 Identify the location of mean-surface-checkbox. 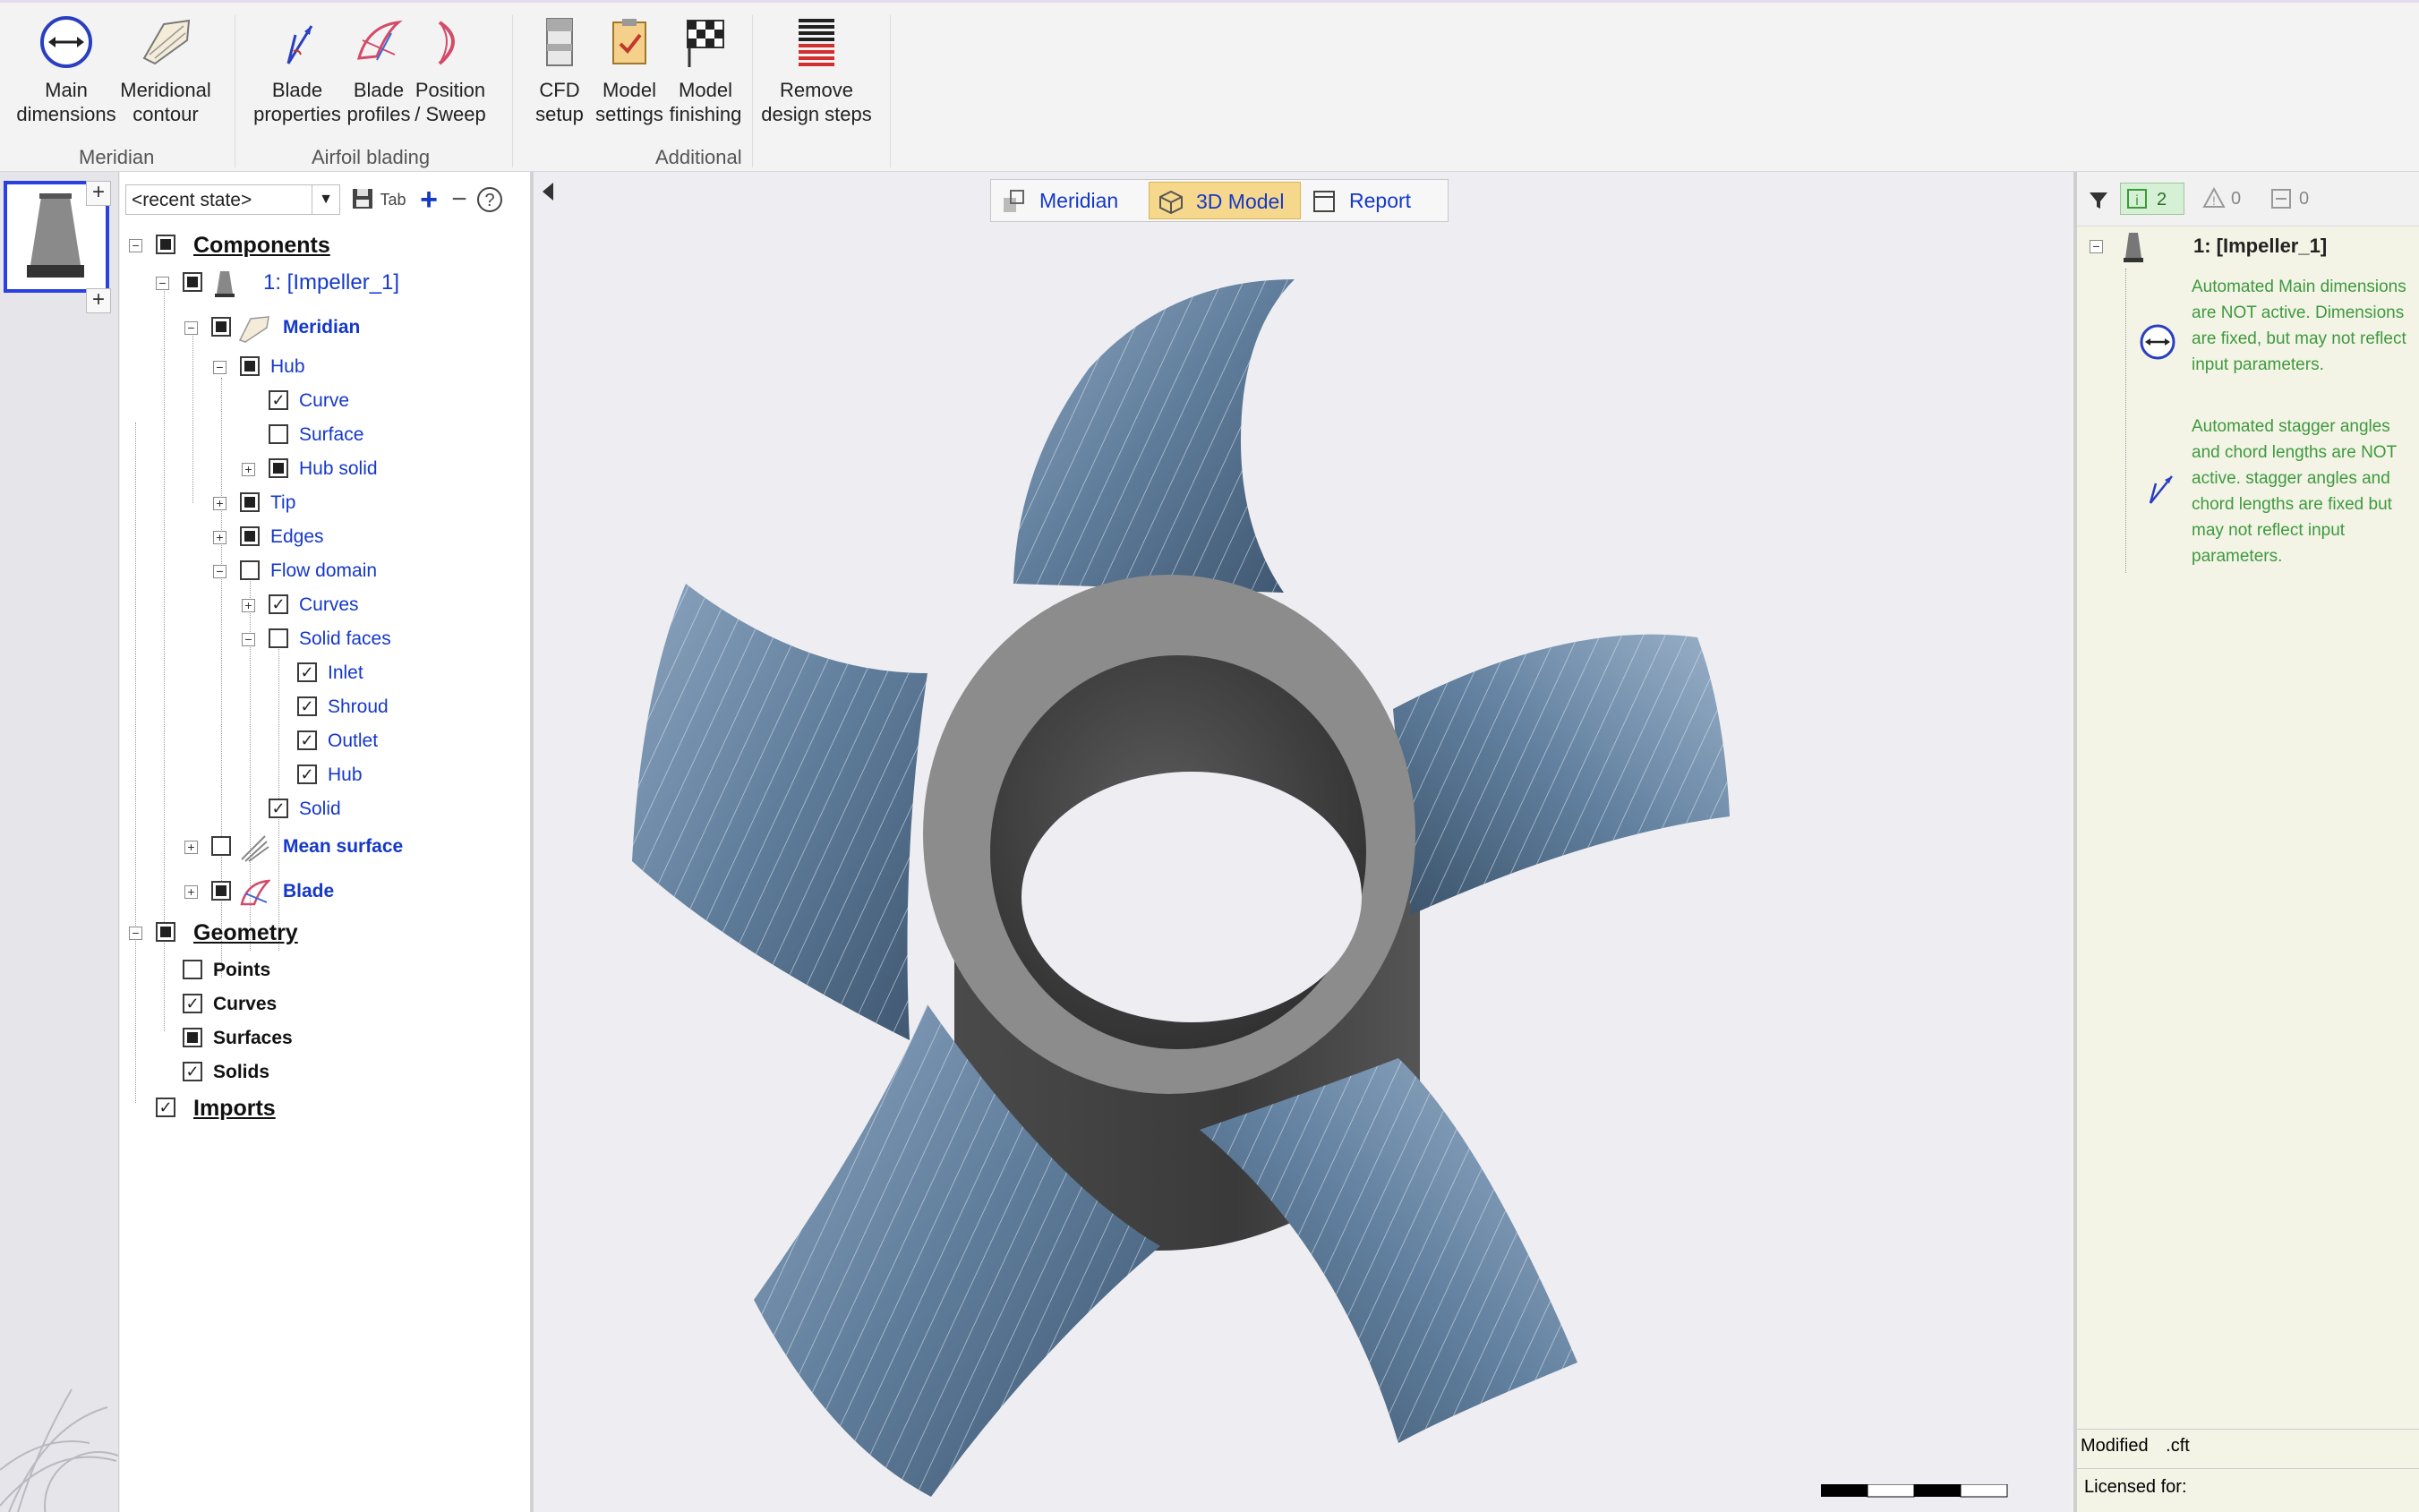
(221, 846).